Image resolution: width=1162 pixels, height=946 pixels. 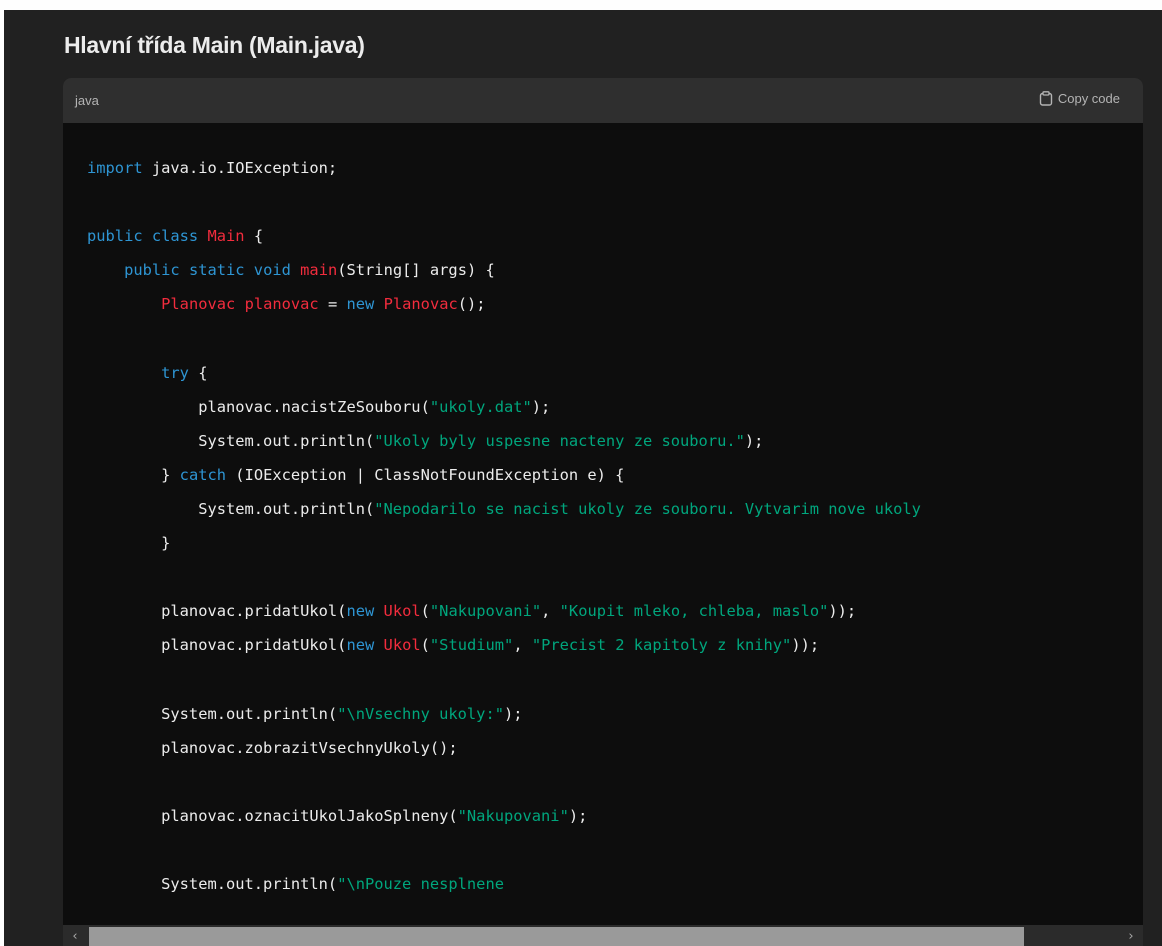 What do you see at coordinates (143, 236) in the screenshot?
I see `code-token: public class` at bounding box center [143, 236].